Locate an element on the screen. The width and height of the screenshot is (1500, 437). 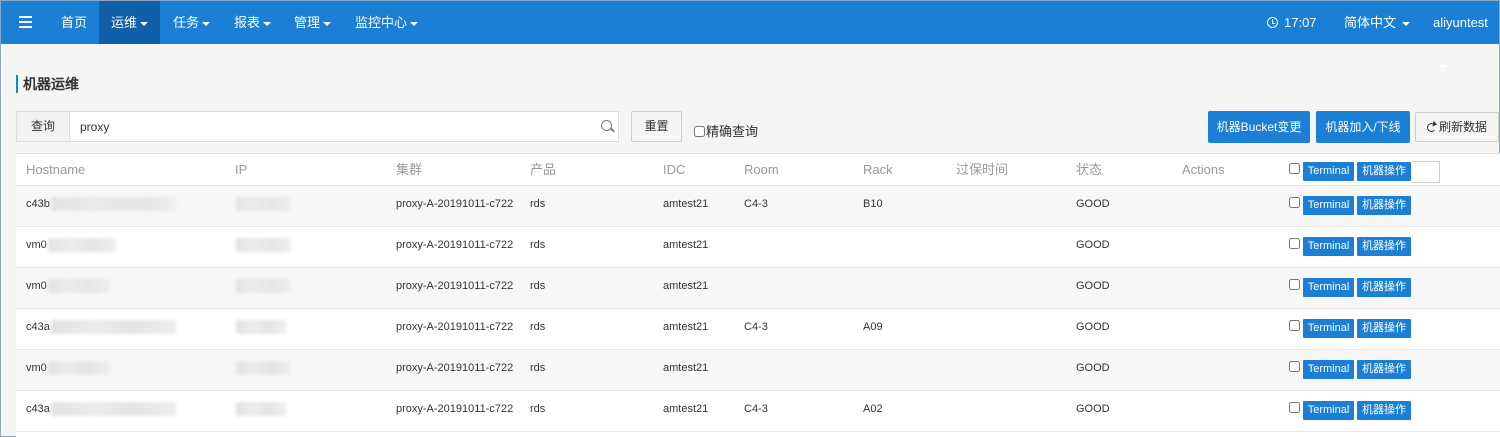
nav-item-tasks: 任务 is located at coordinates (191, 22).